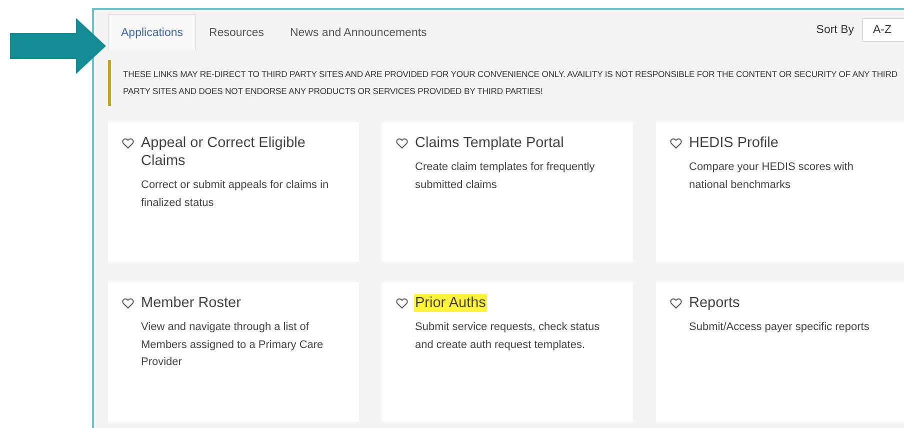 The width and height of the screenshot is (904, 428). I want to click on app-card: Member Roster View and navigate through a list of Members assigned to a Primary Care Provider, so click(233, 352).